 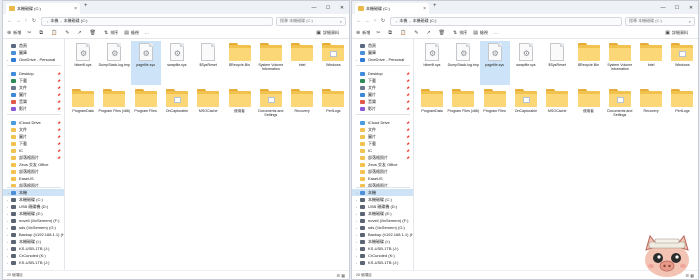 What do you see at coordinates (382, 255) in the screenshot?
I see `sidebar-item: › CrCunoled (K:)` at bounding box center [382, 255].